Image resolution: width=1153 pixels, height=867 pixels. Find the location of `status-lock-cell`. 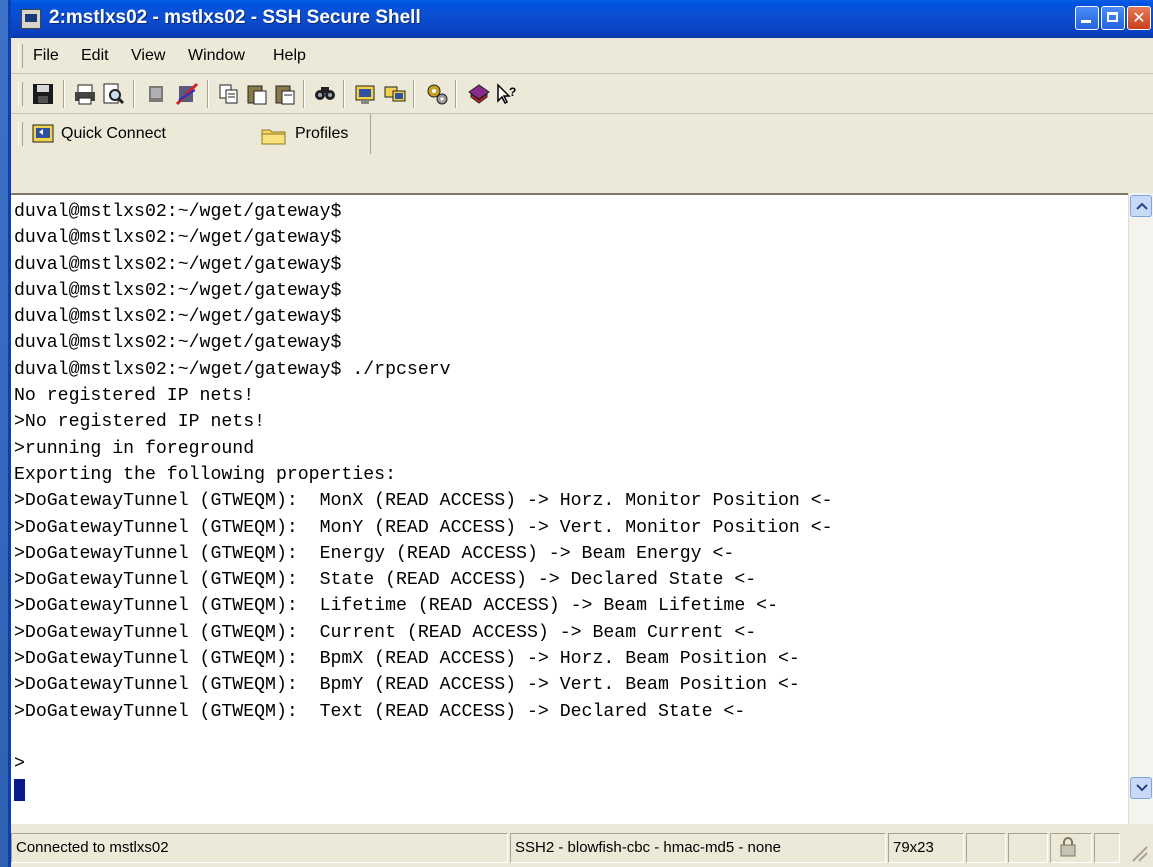

status-lock-cell is located at coordinates (1071, 848).